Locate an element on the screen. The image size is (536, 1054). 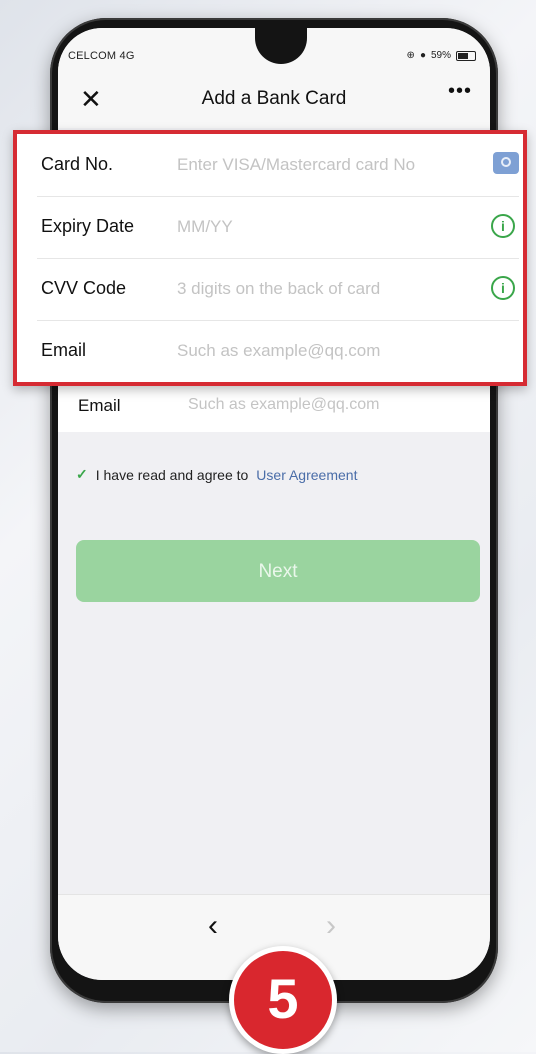
battery-percent: 59% is located at coordinates (440, 55).